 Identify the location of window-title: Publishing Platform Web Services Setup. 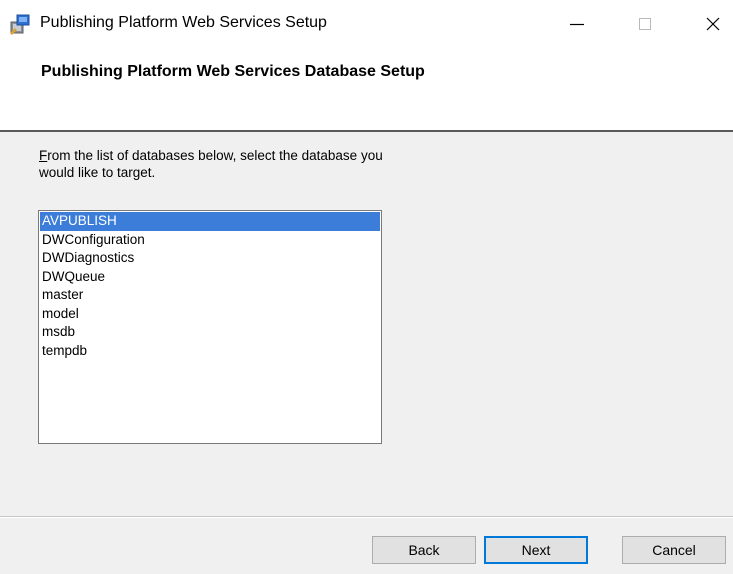
(183, 22).